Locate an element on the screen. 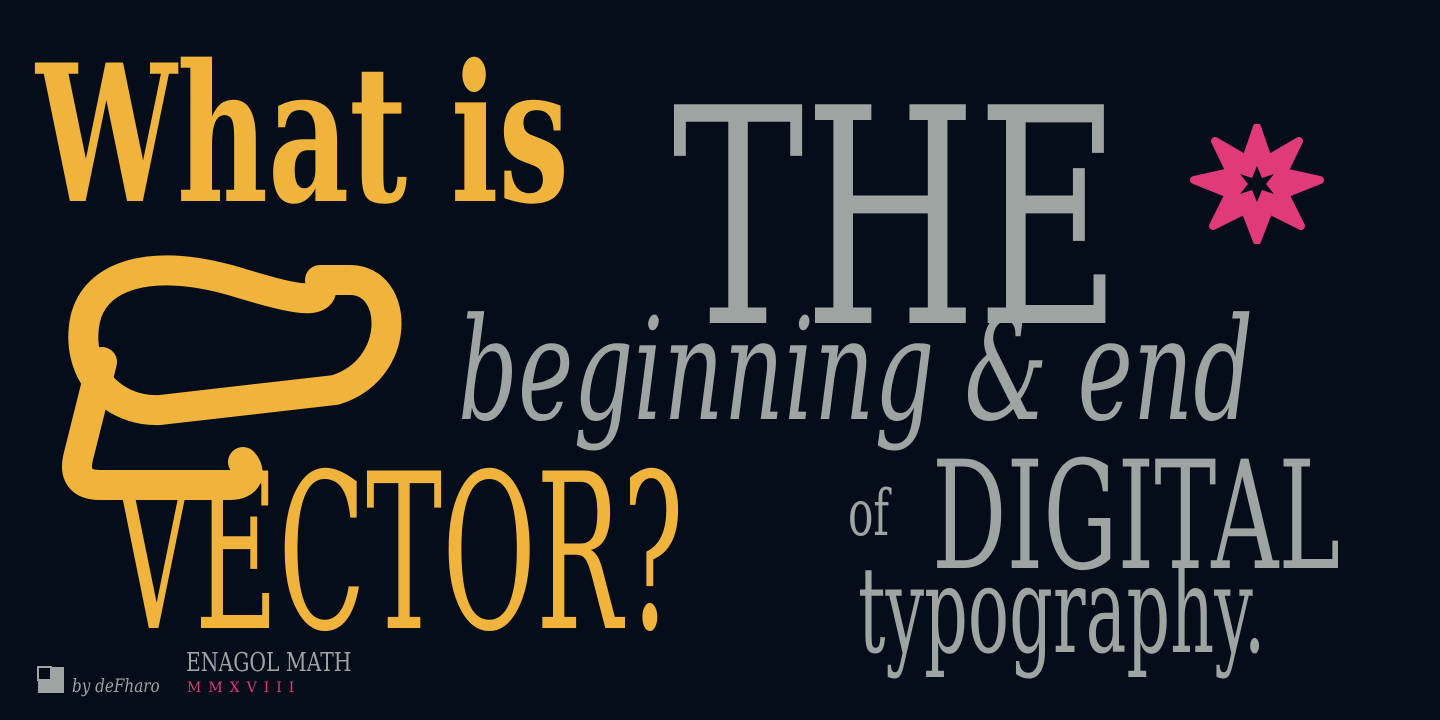 This screenshot has height=720, width=1440. headline-typography: typography. is located at coordinates (1062, 611).